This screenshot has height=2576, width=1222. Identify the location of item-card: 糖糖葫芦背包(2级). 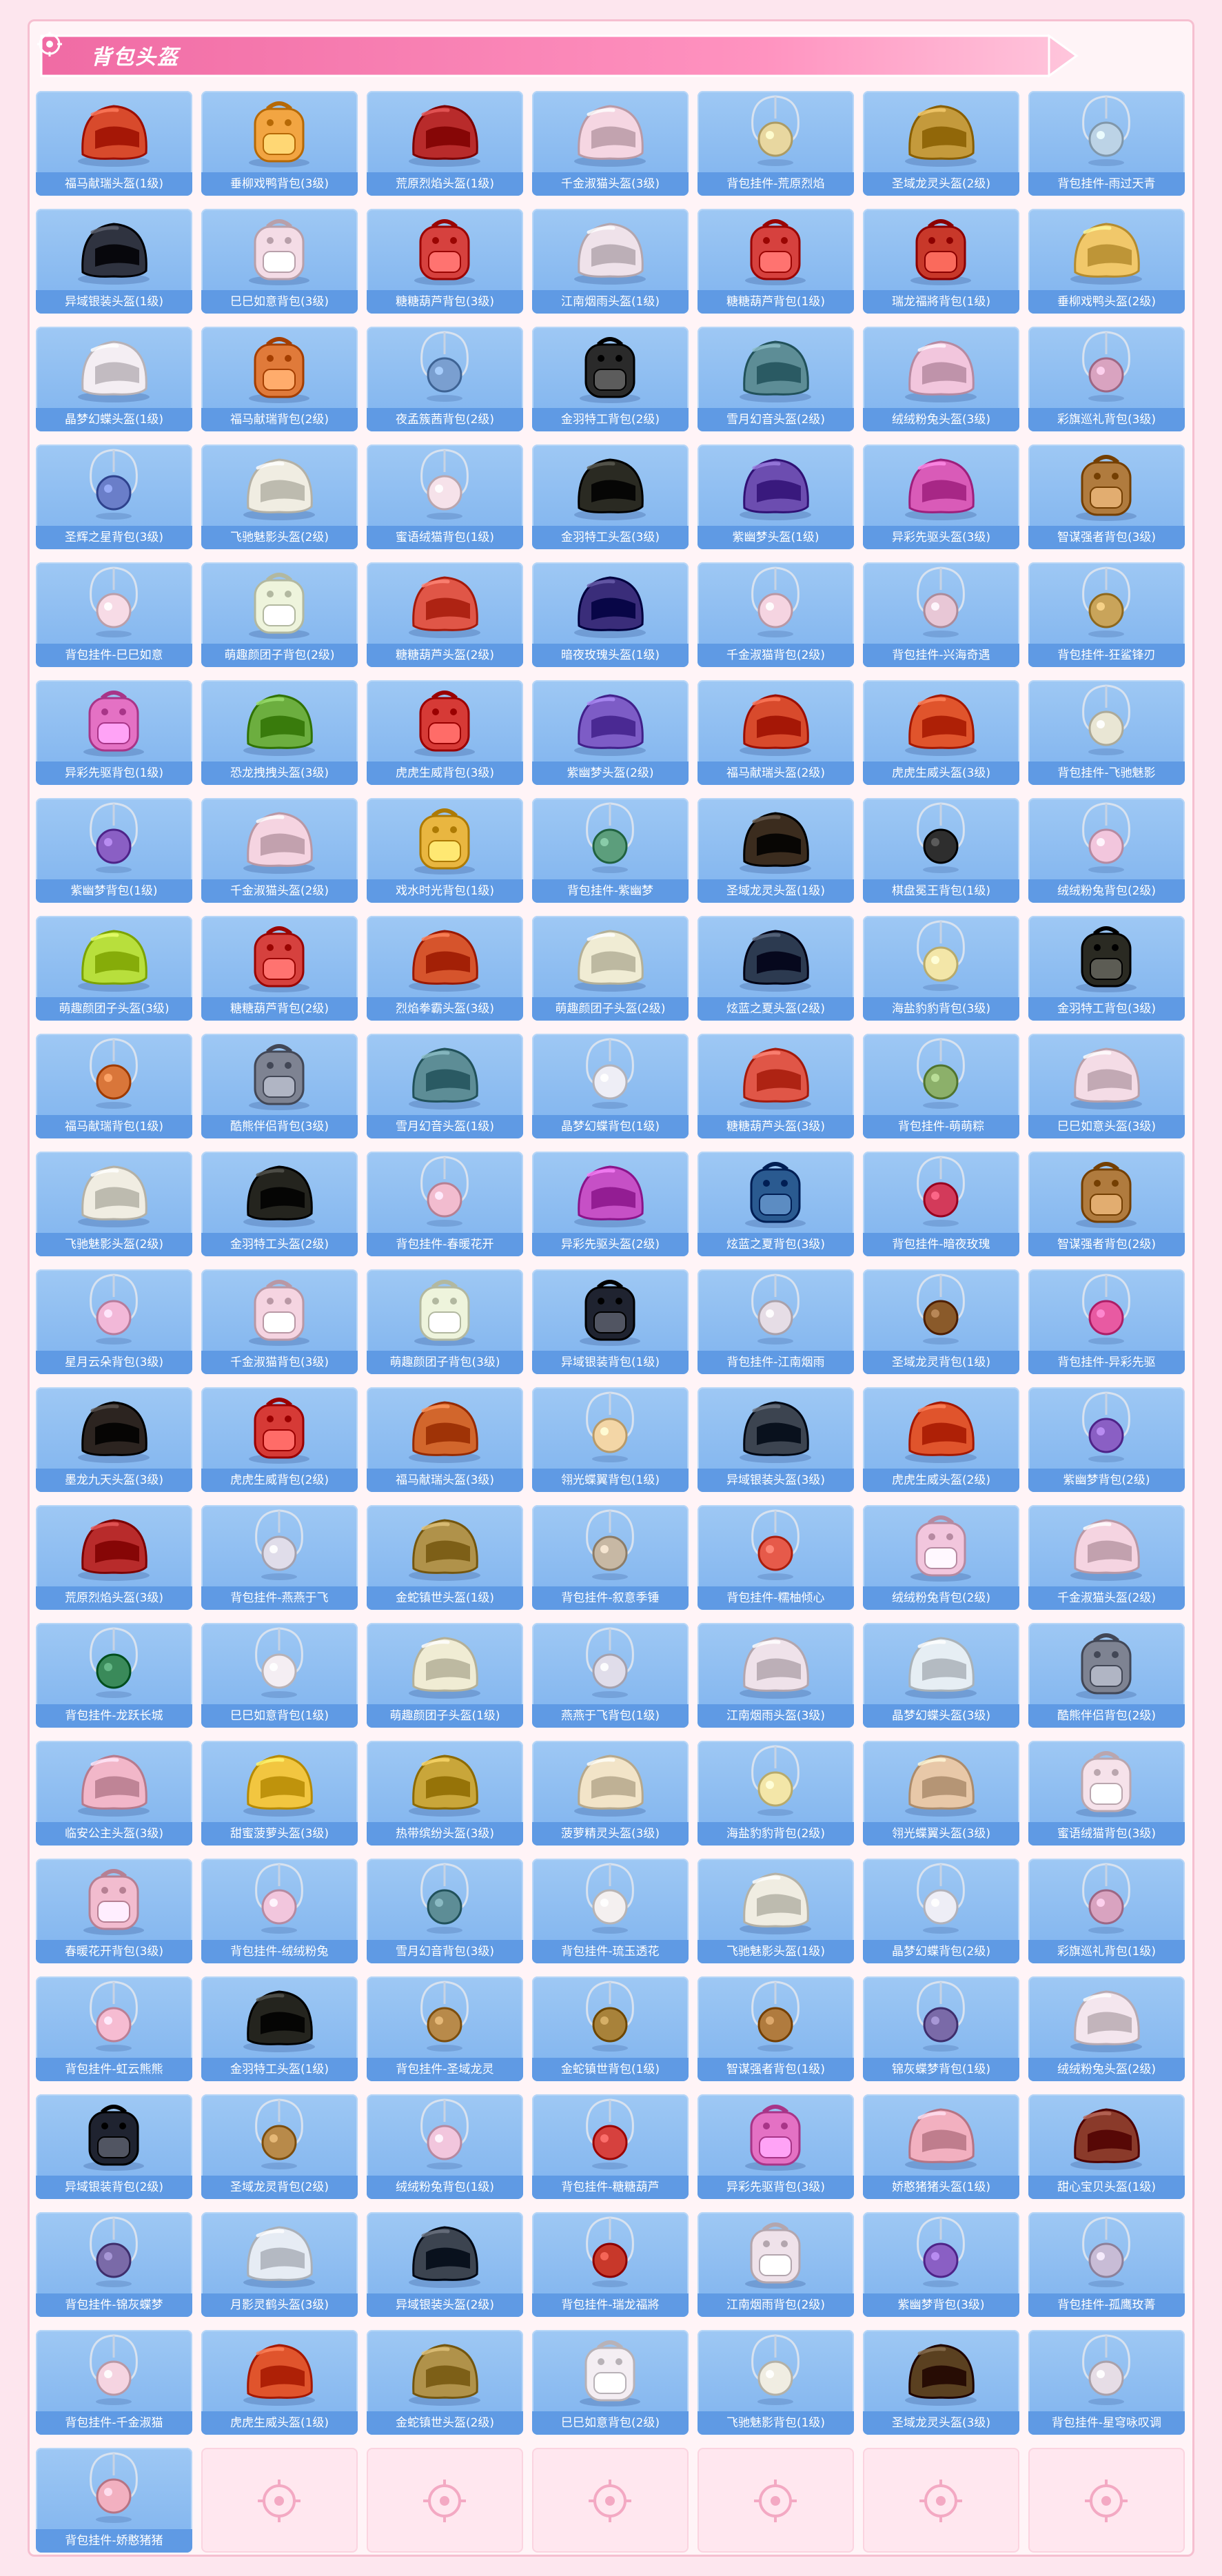
(280, 968).